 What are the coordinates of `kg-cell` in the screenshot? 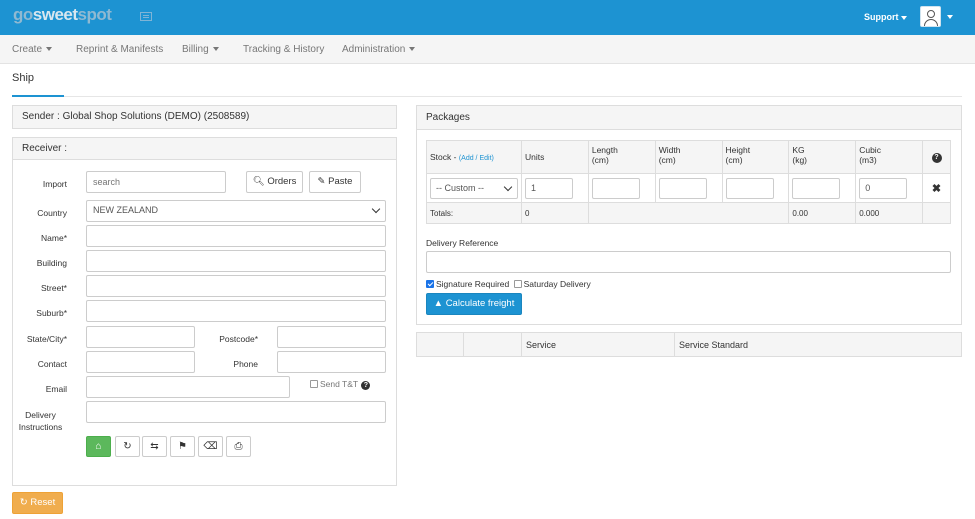 It's located at (822, 188).